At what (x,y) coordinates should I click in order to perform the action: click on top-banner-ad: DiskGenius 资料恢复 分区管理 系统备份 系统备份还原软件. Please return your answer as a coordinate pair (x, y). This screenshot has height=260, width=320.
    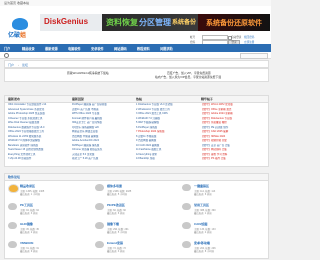
    Looking at the image, I should click on (155, 22).